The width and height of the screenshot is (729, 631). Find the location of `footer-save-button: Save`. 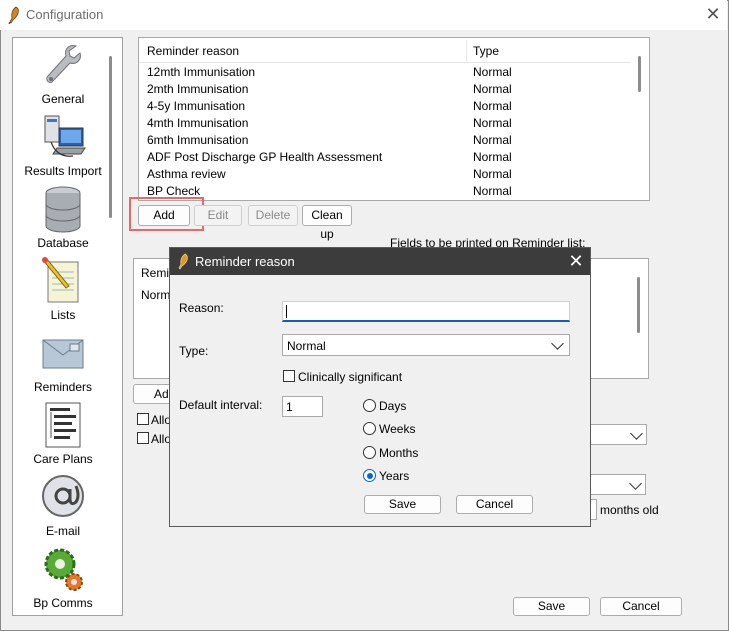

footer-save-button: Save is located at coordinates (551, 606).